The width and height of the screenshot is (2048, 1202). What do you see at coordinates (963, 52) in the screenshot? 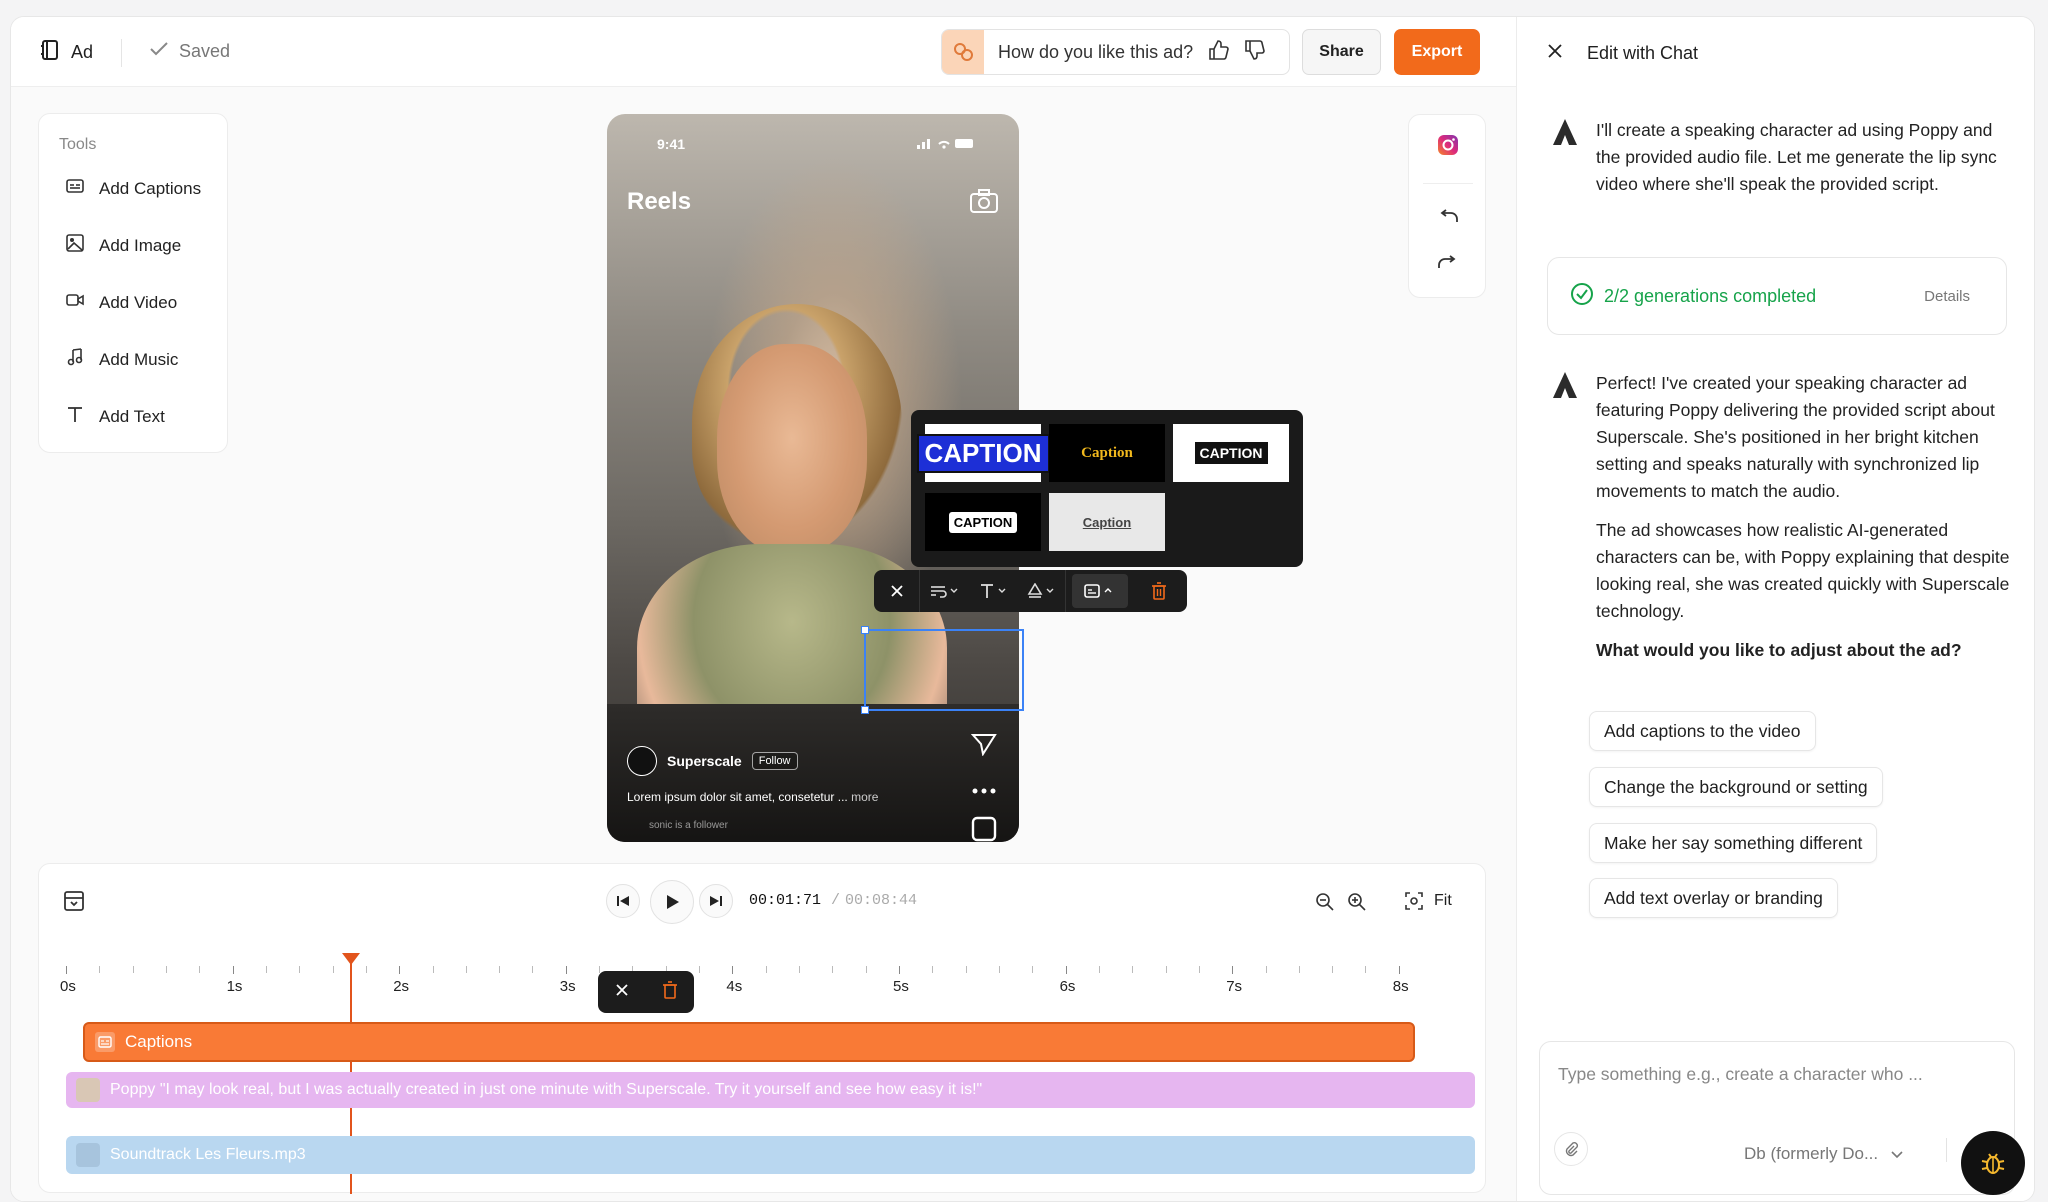
I see `feedback-icon` at bounding box center [963, 52].